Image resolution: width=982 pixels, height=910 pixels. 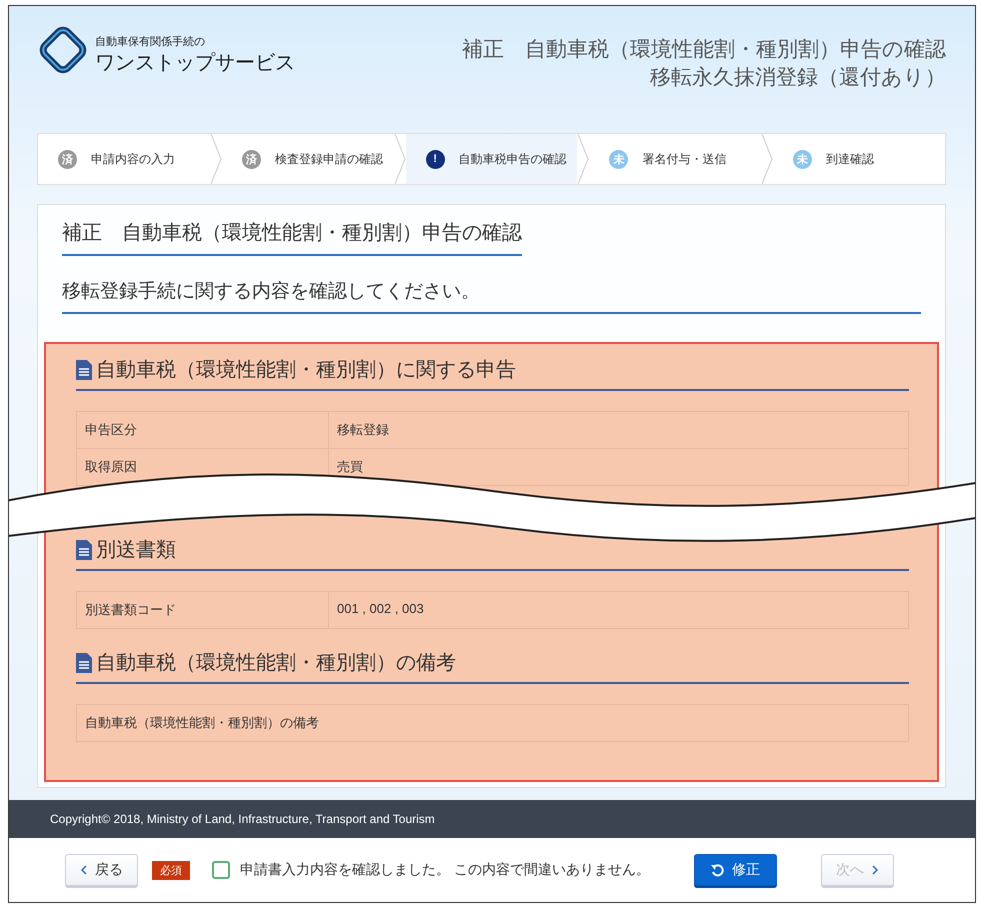 What do you see at coordinates (735, 870) in the screenshot?
I see `edit-button: 修正` at bounding box center [735, 870].